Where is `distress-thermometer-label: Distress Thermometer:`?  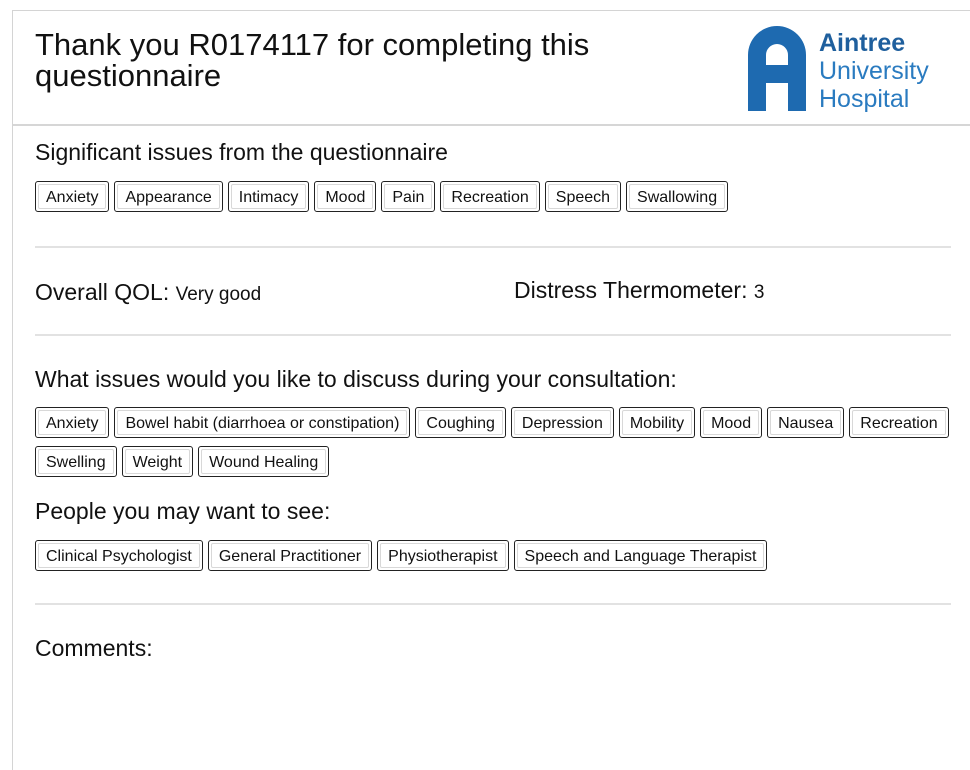
distress-thermometer-label: Distress Thermometer: is located at coordinates (631, 290).